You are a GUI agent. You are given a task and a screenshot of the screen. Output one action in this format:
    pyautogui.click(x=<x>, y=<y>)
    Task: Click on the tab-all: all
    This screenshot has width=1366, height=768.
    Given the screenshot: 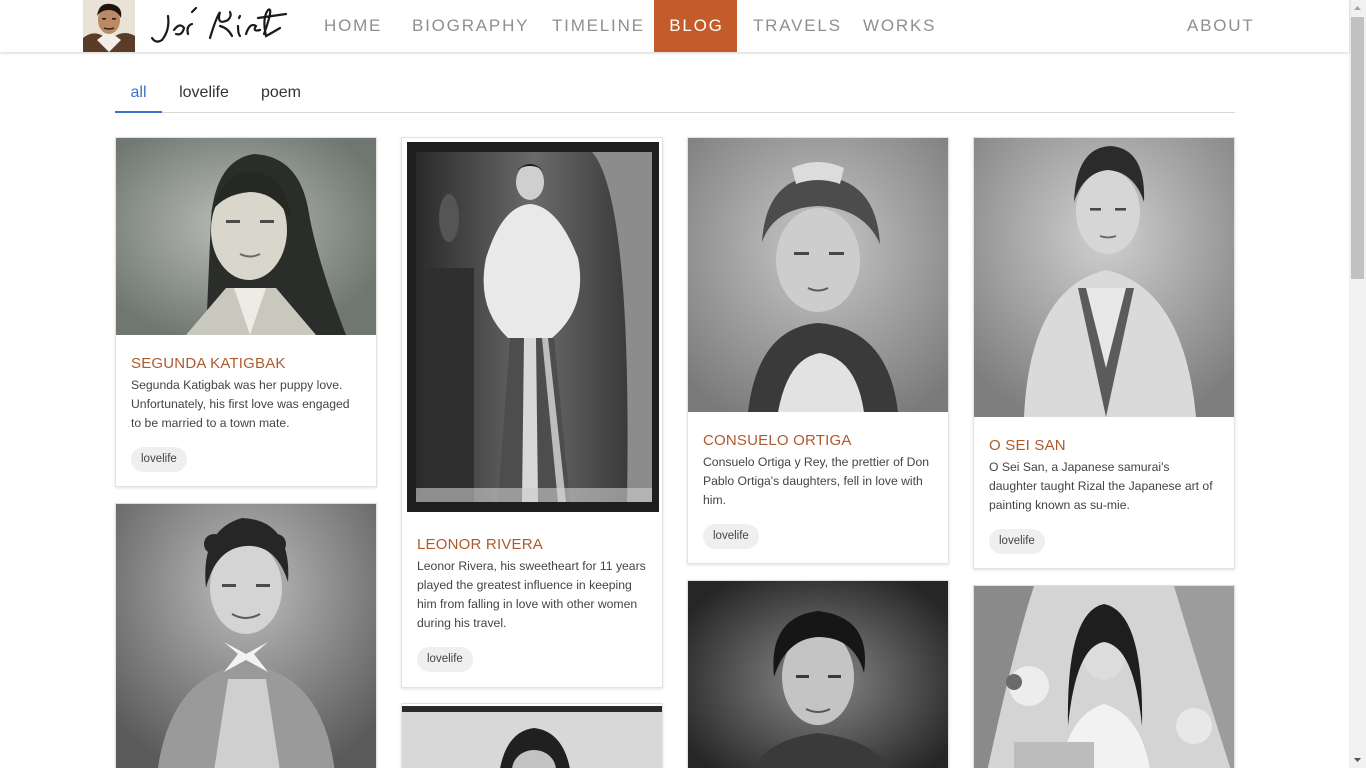 What is the action you would take?
    pyautogui.click(x=138, y=93)
    